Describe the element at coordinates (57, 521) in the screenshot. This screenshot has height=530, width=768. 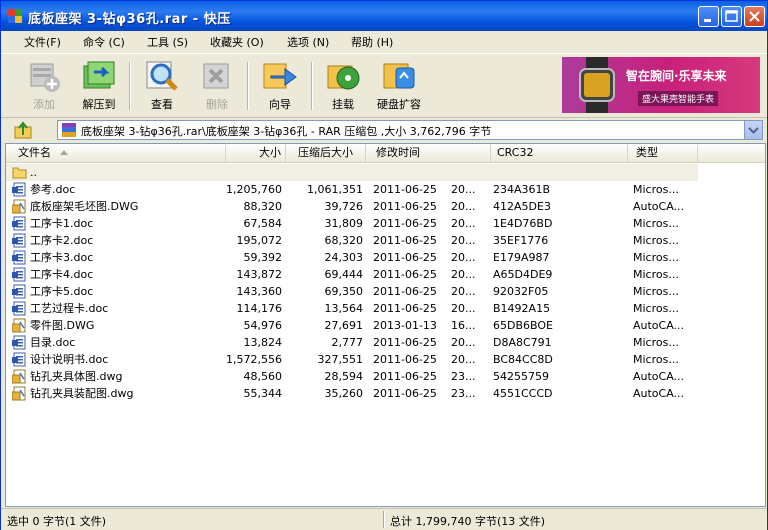
I see `status-selected: 选中 0 字节(1 文件)` at that location.